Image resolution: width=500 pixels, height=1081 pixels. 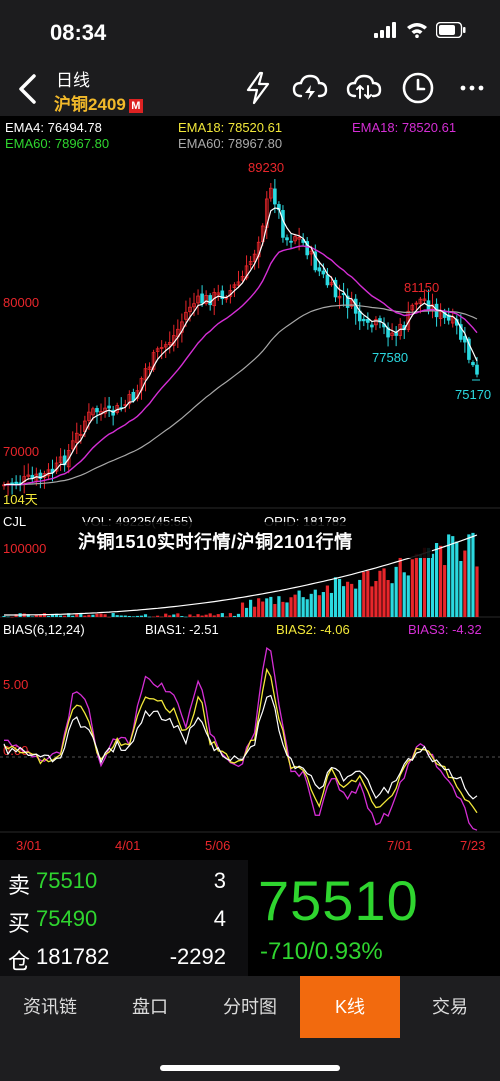 I want to click on cloud-lightning-icon, so click(x=310, y=88).